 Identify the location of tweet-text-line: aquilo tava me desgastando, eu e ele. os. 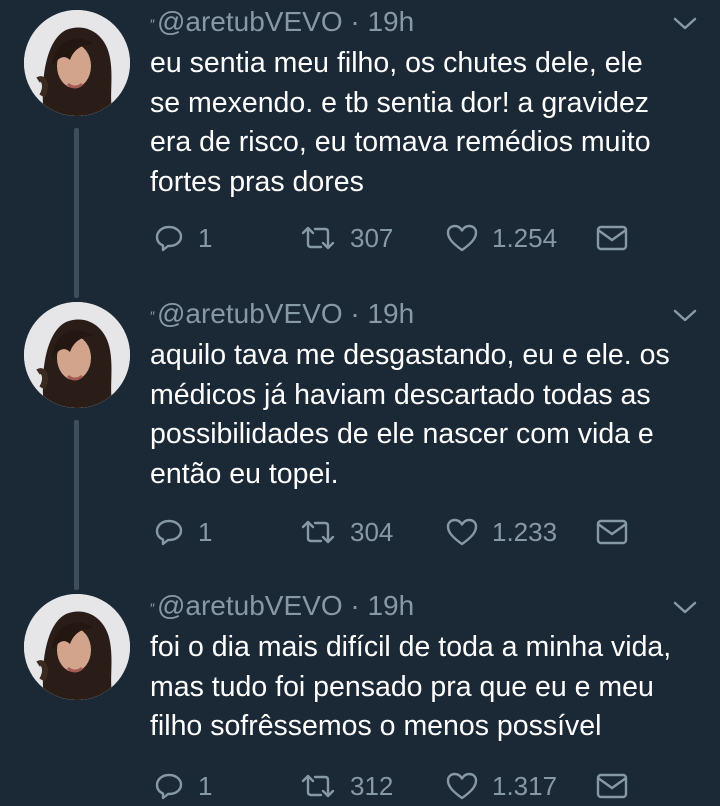
(410, 355).